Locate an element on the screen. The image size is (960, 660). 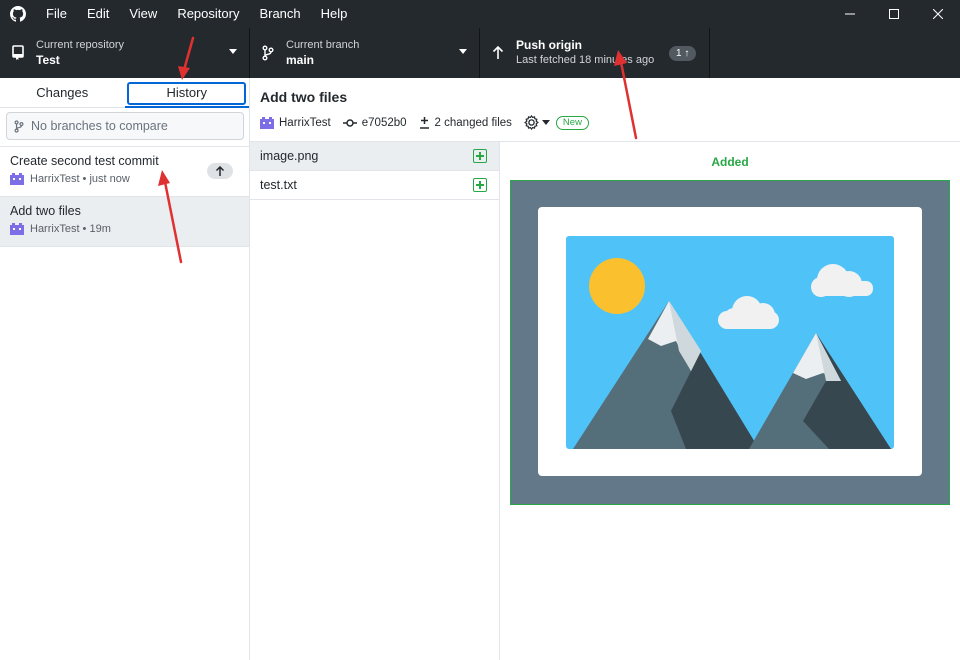
file-name: image.png is located at coordinates (289, 156).